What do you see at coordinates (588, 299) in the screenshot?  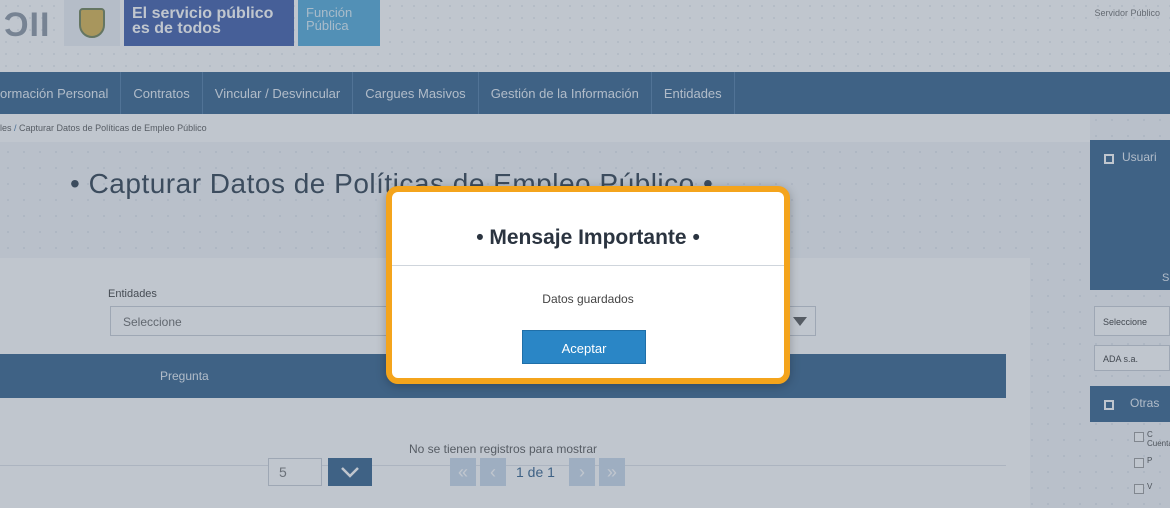 I see `dialog-message: Datos guardados` at bounding box center [588, 299].